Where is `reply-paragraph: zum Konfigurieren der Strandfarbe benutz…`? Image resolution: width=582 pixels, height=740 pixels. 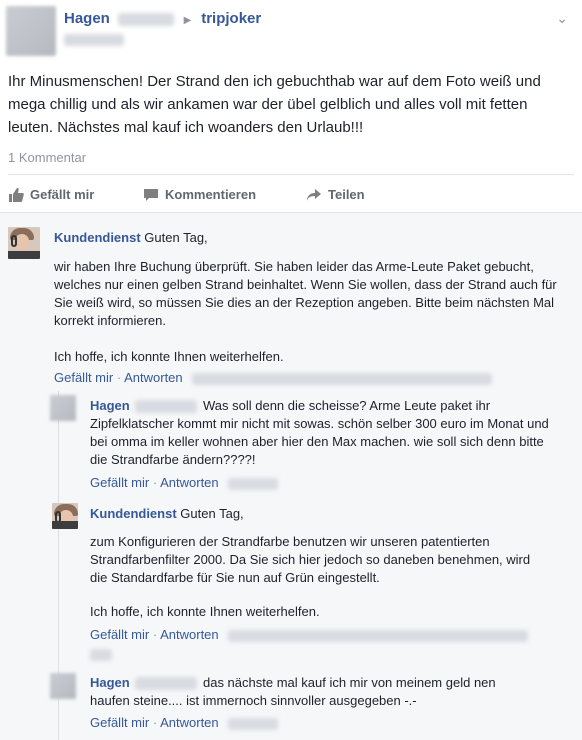
reply-paragraph: zum Konfigurieren der Strandfarbe benutz… is located at coordinates (310, 559).